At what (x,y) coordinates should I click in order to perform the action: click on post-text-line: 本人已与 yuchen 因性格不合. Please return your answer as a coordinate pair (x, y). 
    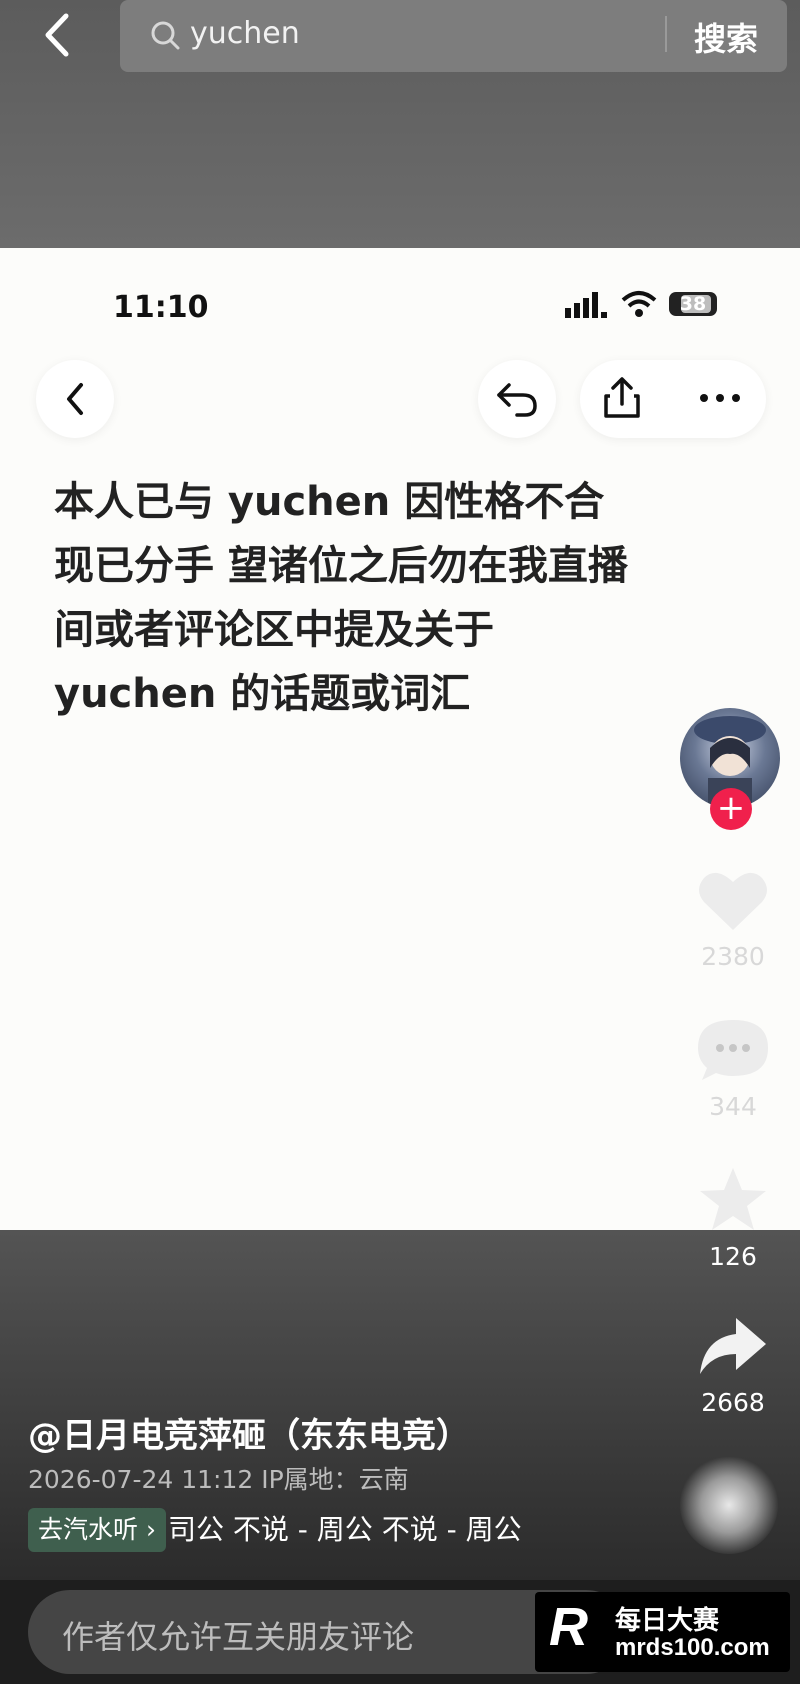
    Looking at the image, I should click on (329, 502).